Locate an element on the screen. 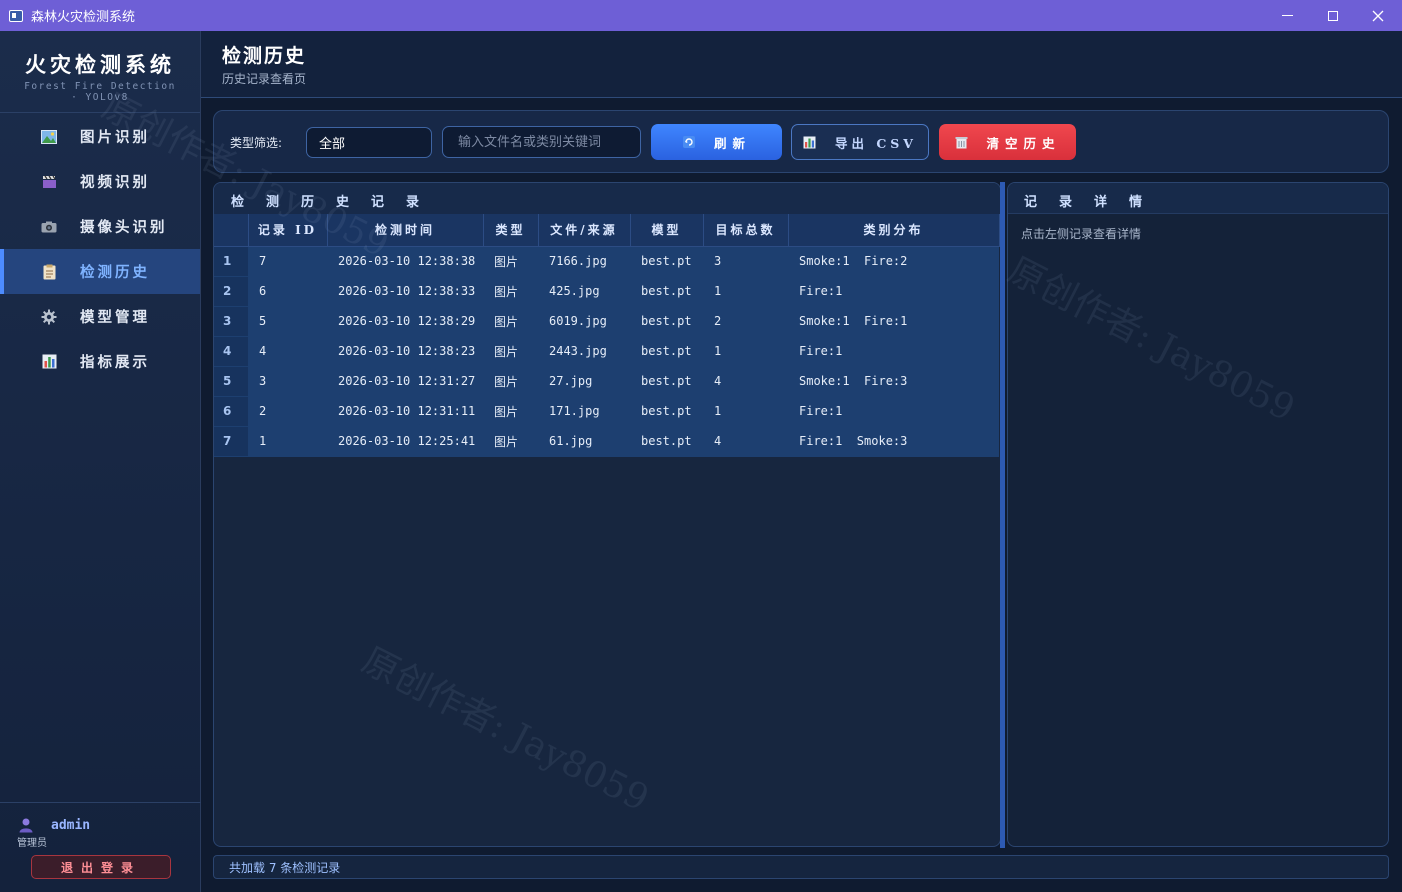 The image size is (1402, 892). cell-record-id: 7 is located at coordinates (287, 261).